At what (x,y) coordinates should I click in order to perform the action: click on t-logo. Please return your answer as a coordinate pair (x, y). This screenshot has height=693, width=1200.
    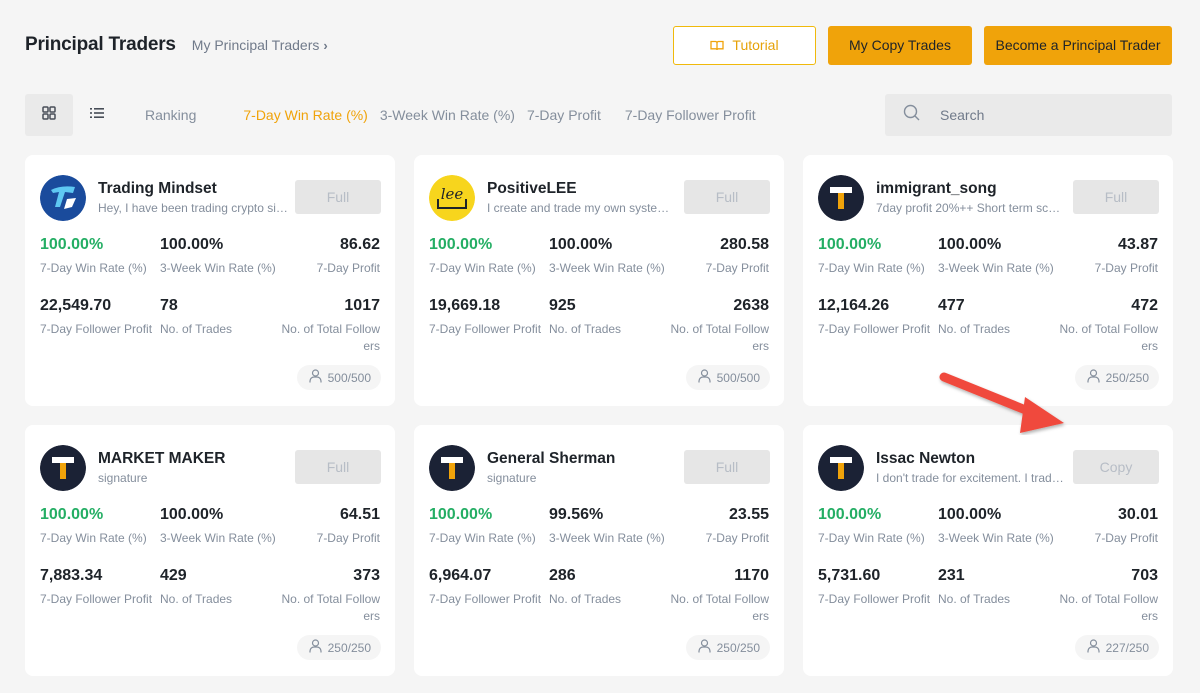
    Looking at the image, I should click on (63, 468).